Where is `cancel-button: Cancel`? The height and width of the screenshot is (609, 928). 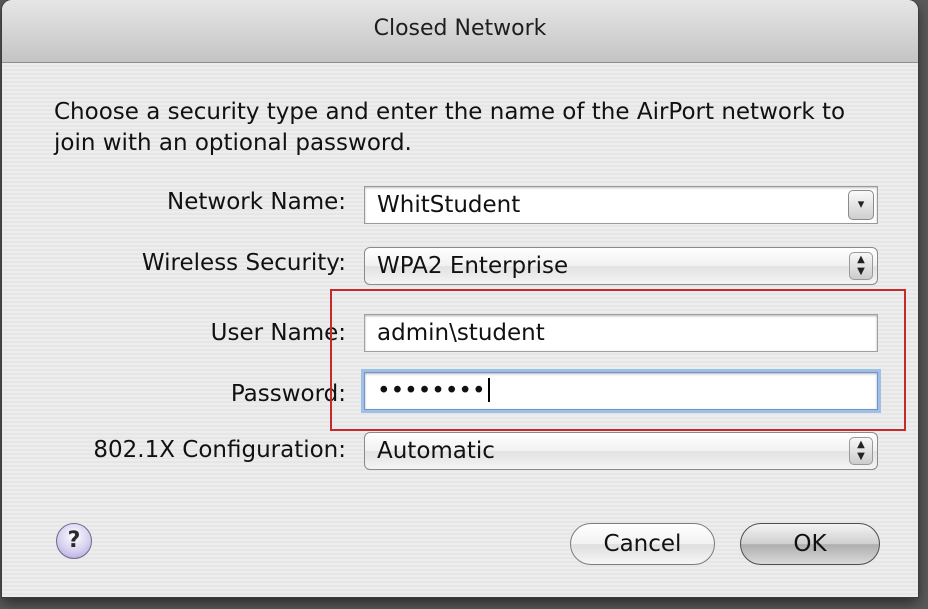 cancel-button: Cancel is located at coordinates (642, 544).